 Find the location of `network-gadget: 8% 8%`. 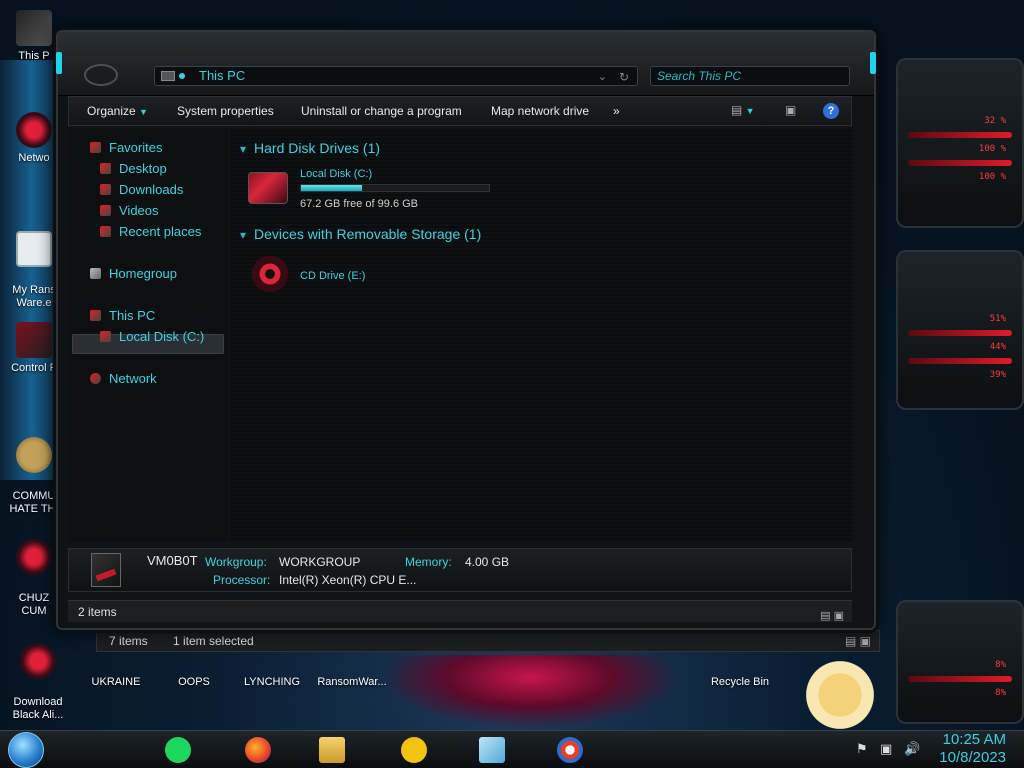

network-gadget: 8% 8% is located at coordinates (960, 662).